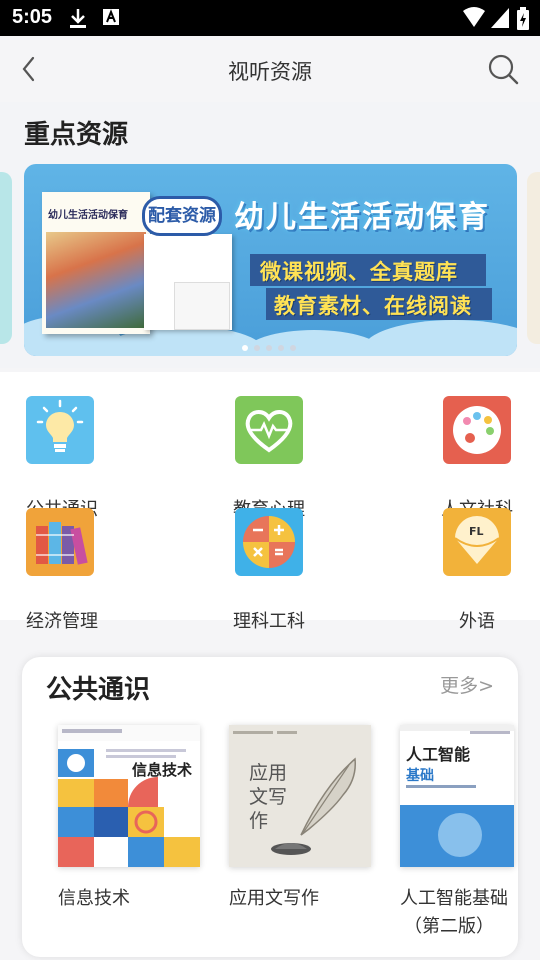 This screenshot has width=540, height=960. Describe the element at coordinates (477, 430) in the screenshot. I see `palette-icon` at that location.